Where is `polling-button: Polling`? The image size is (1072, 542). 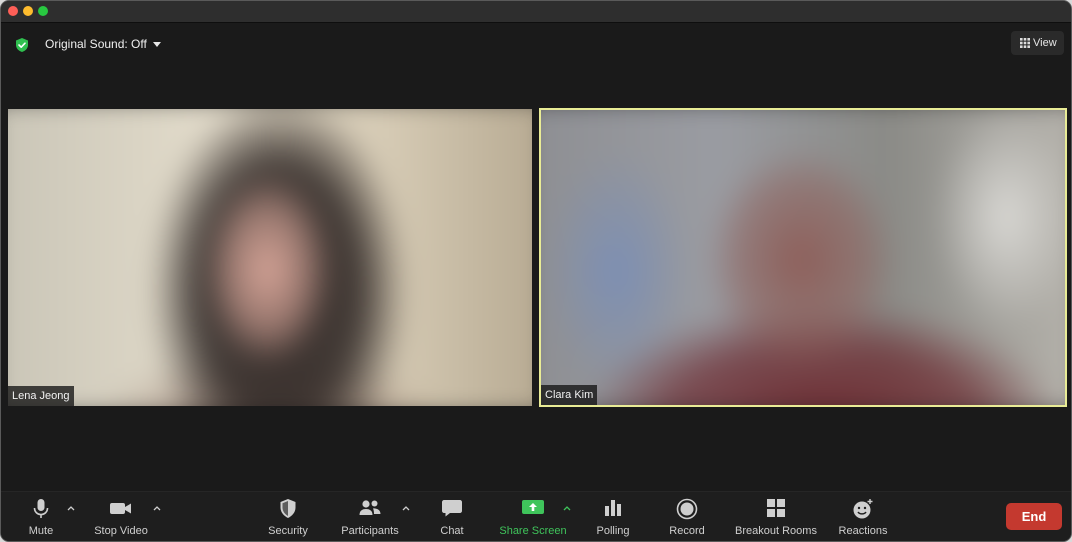 polling-button: Polling is located at coordinates (613, 516).